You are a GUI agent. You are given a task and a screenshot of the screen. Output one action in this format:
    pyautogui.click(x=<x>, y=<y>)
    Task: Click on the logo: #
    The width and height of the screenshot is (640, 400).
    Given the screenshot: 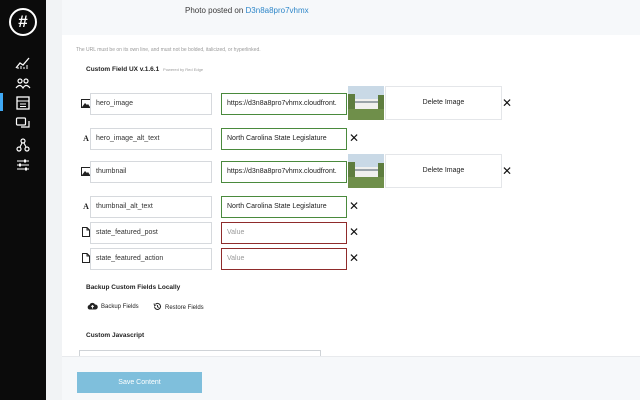 What is the action you would take?
    pyautogui.click(x=23, y=22)
    